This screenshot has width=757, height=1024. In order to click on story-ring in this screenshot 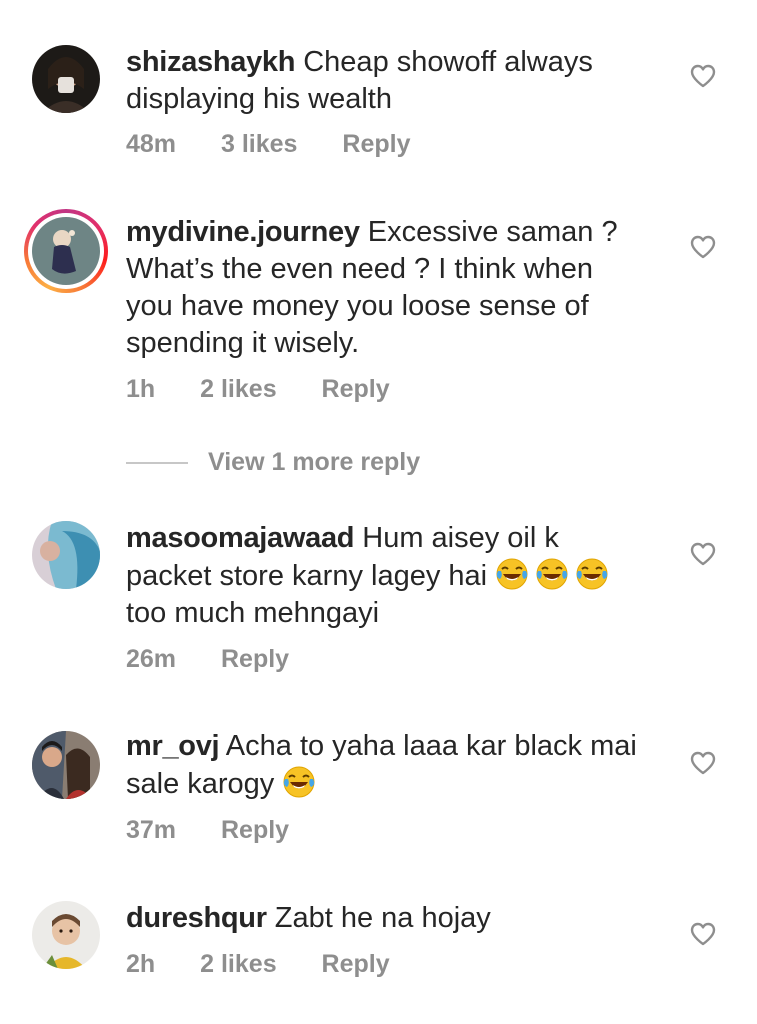, I will do `click(66, 251)`.